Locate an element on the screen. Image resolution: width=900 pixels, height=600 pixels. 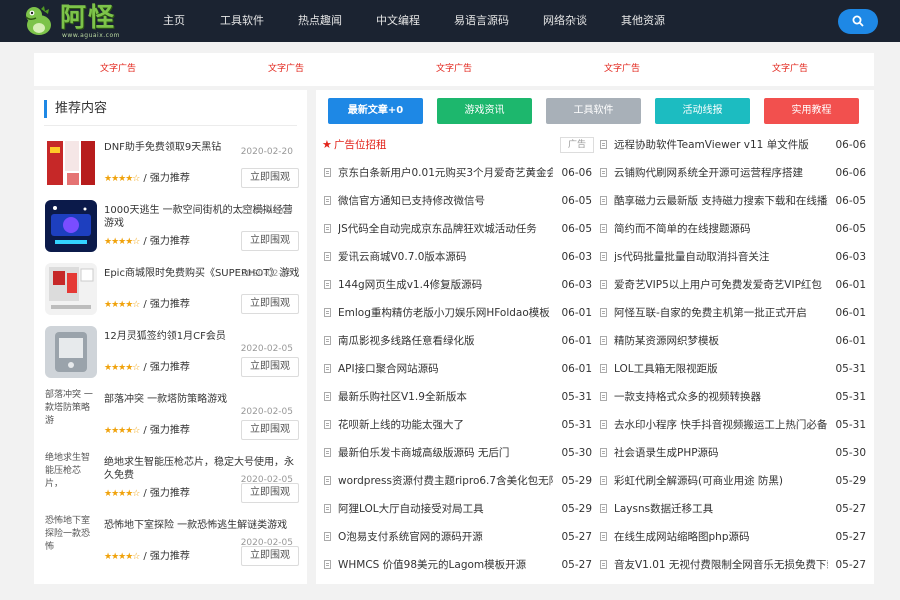
tab-tutorials: 实用教程 is located at coordinates (811, 111).